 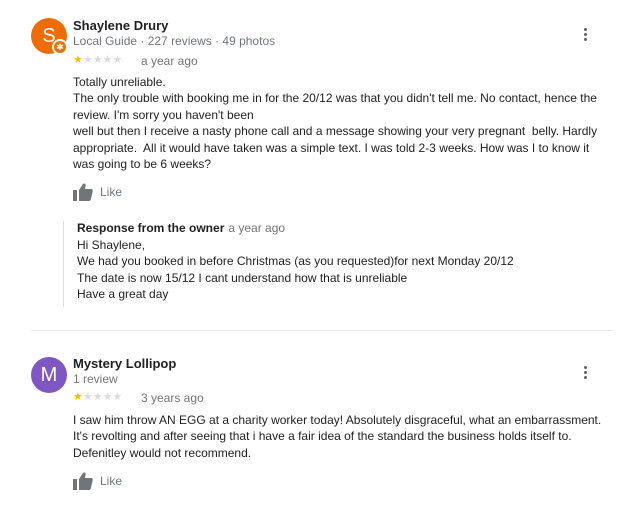 I want to click on avatar: M, so click(x=49, y=375).